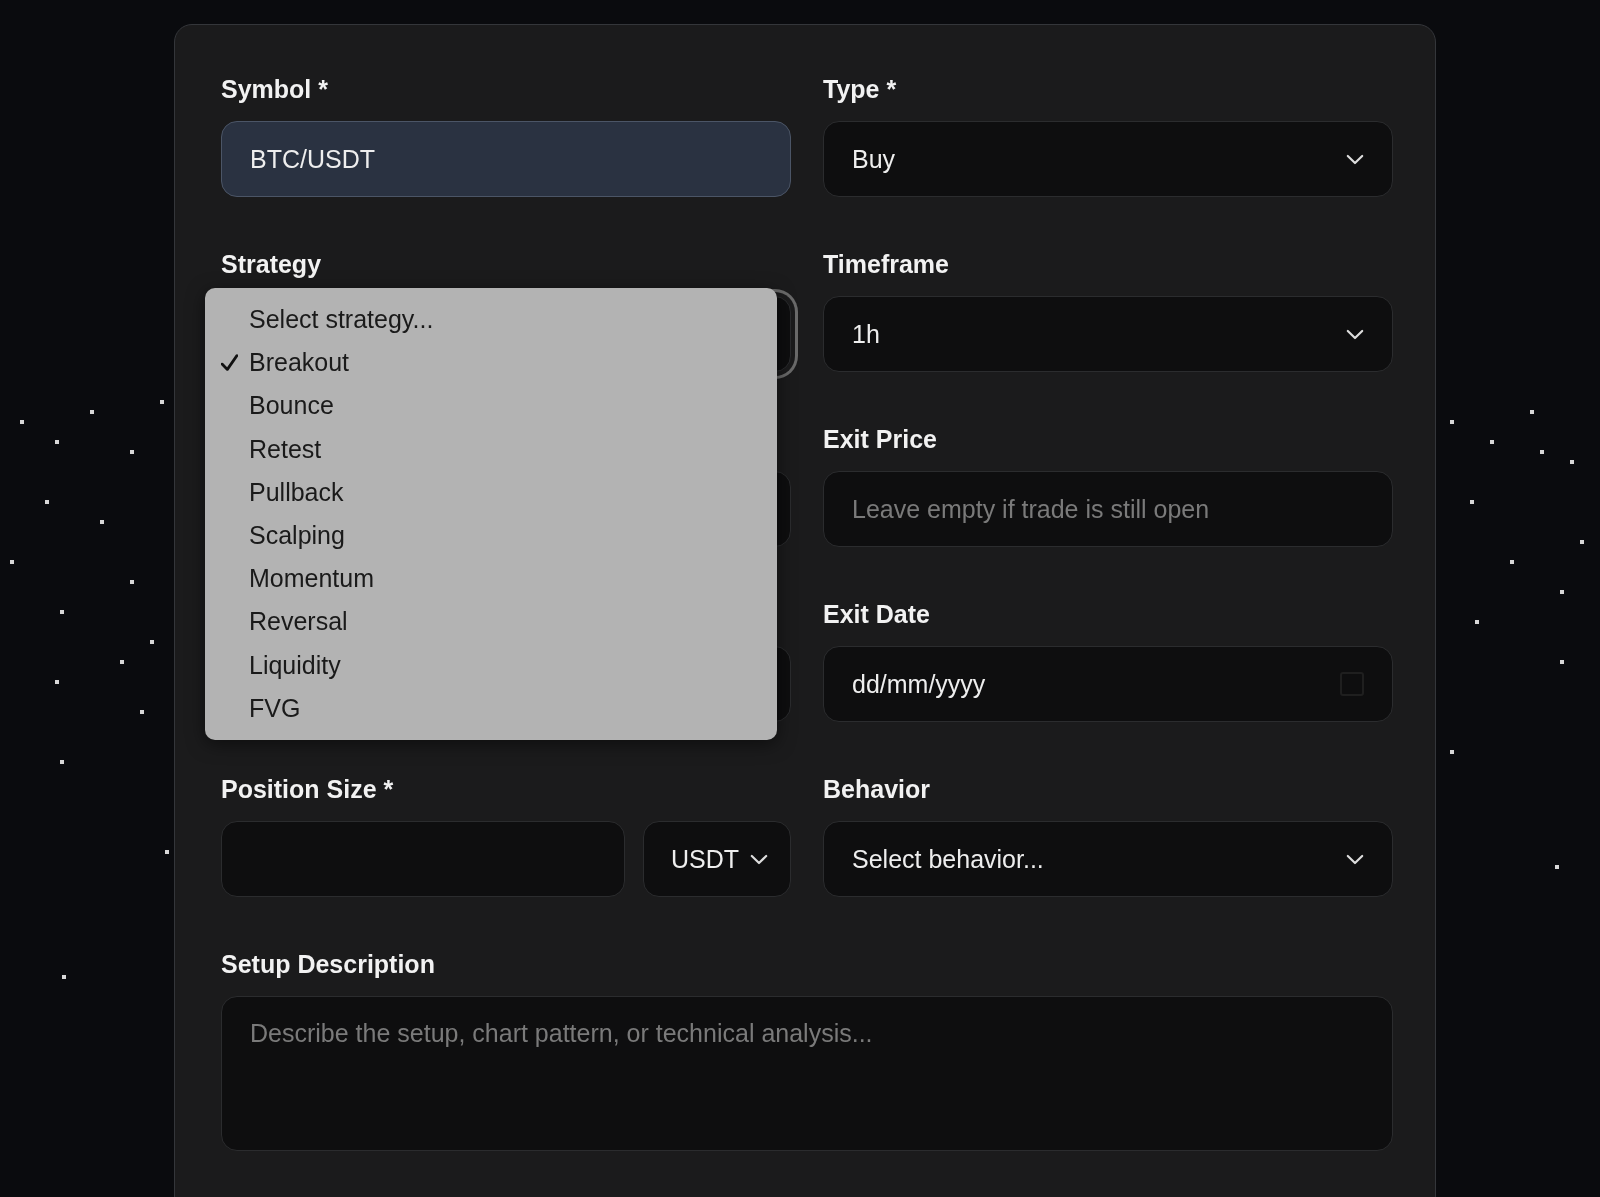 This screenshot has width=1600, height=1197. Describe the element at coordinates (272, 265) in the screenshot. I see `field-label: Strategy` at that location.